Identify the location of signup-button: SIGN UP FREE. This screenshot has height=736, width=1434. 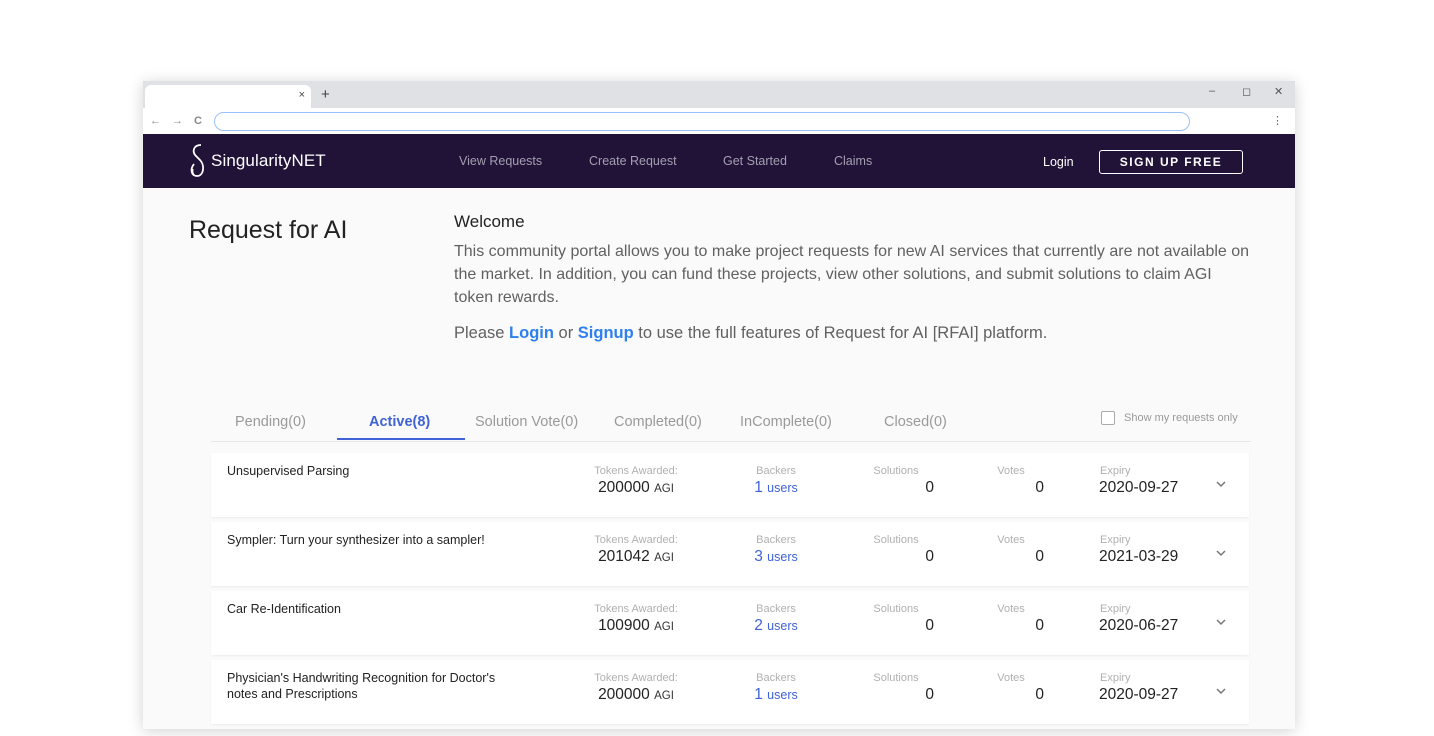
(1171, 162).